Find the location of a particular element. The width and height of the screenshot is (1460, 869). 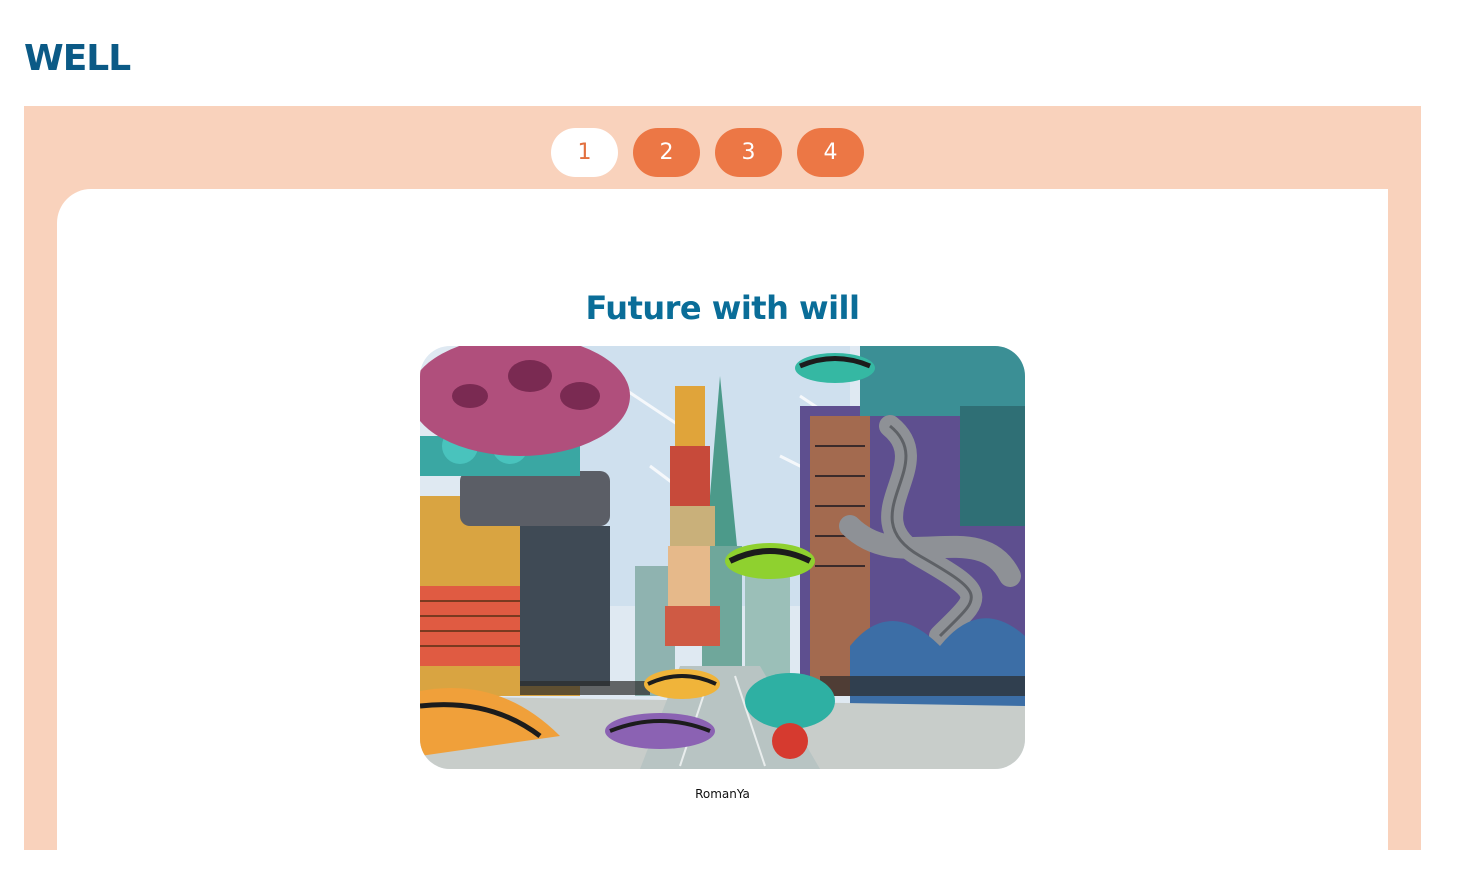

page-button-4: 4 is located at coordinates (830, 152).